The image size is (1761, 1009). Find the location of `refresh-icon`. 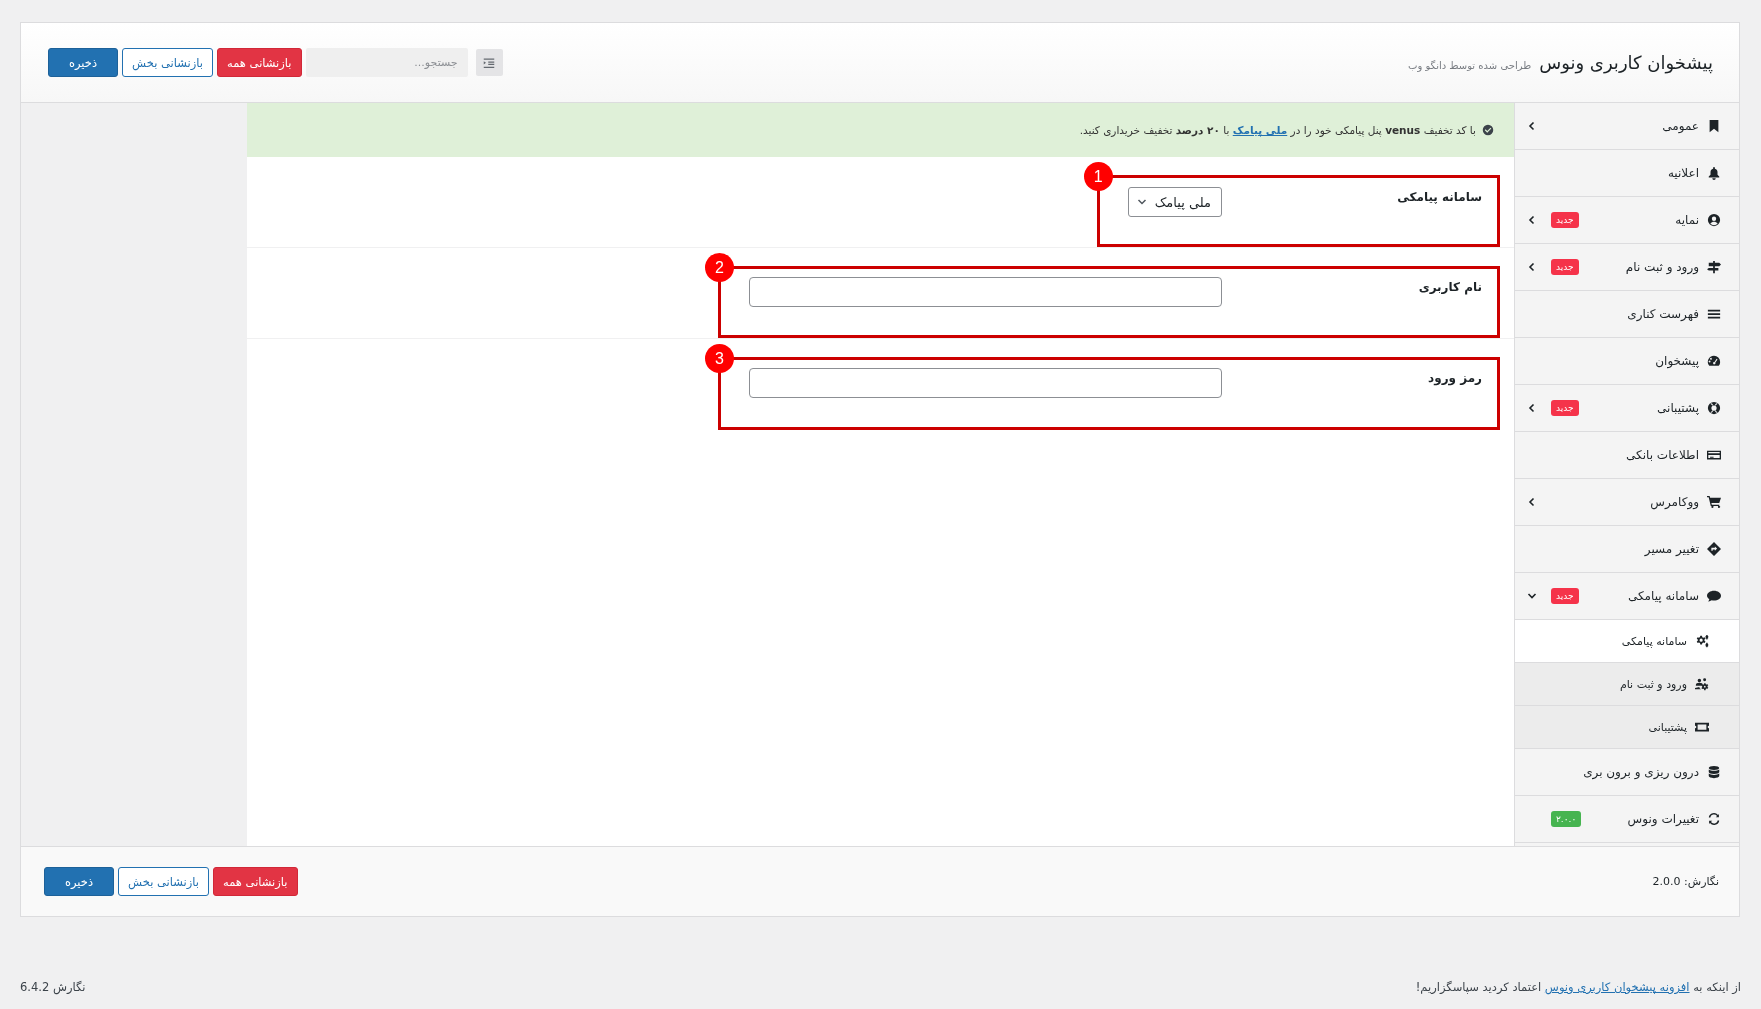

refresh-icon is located at coordinates (1714, 819).